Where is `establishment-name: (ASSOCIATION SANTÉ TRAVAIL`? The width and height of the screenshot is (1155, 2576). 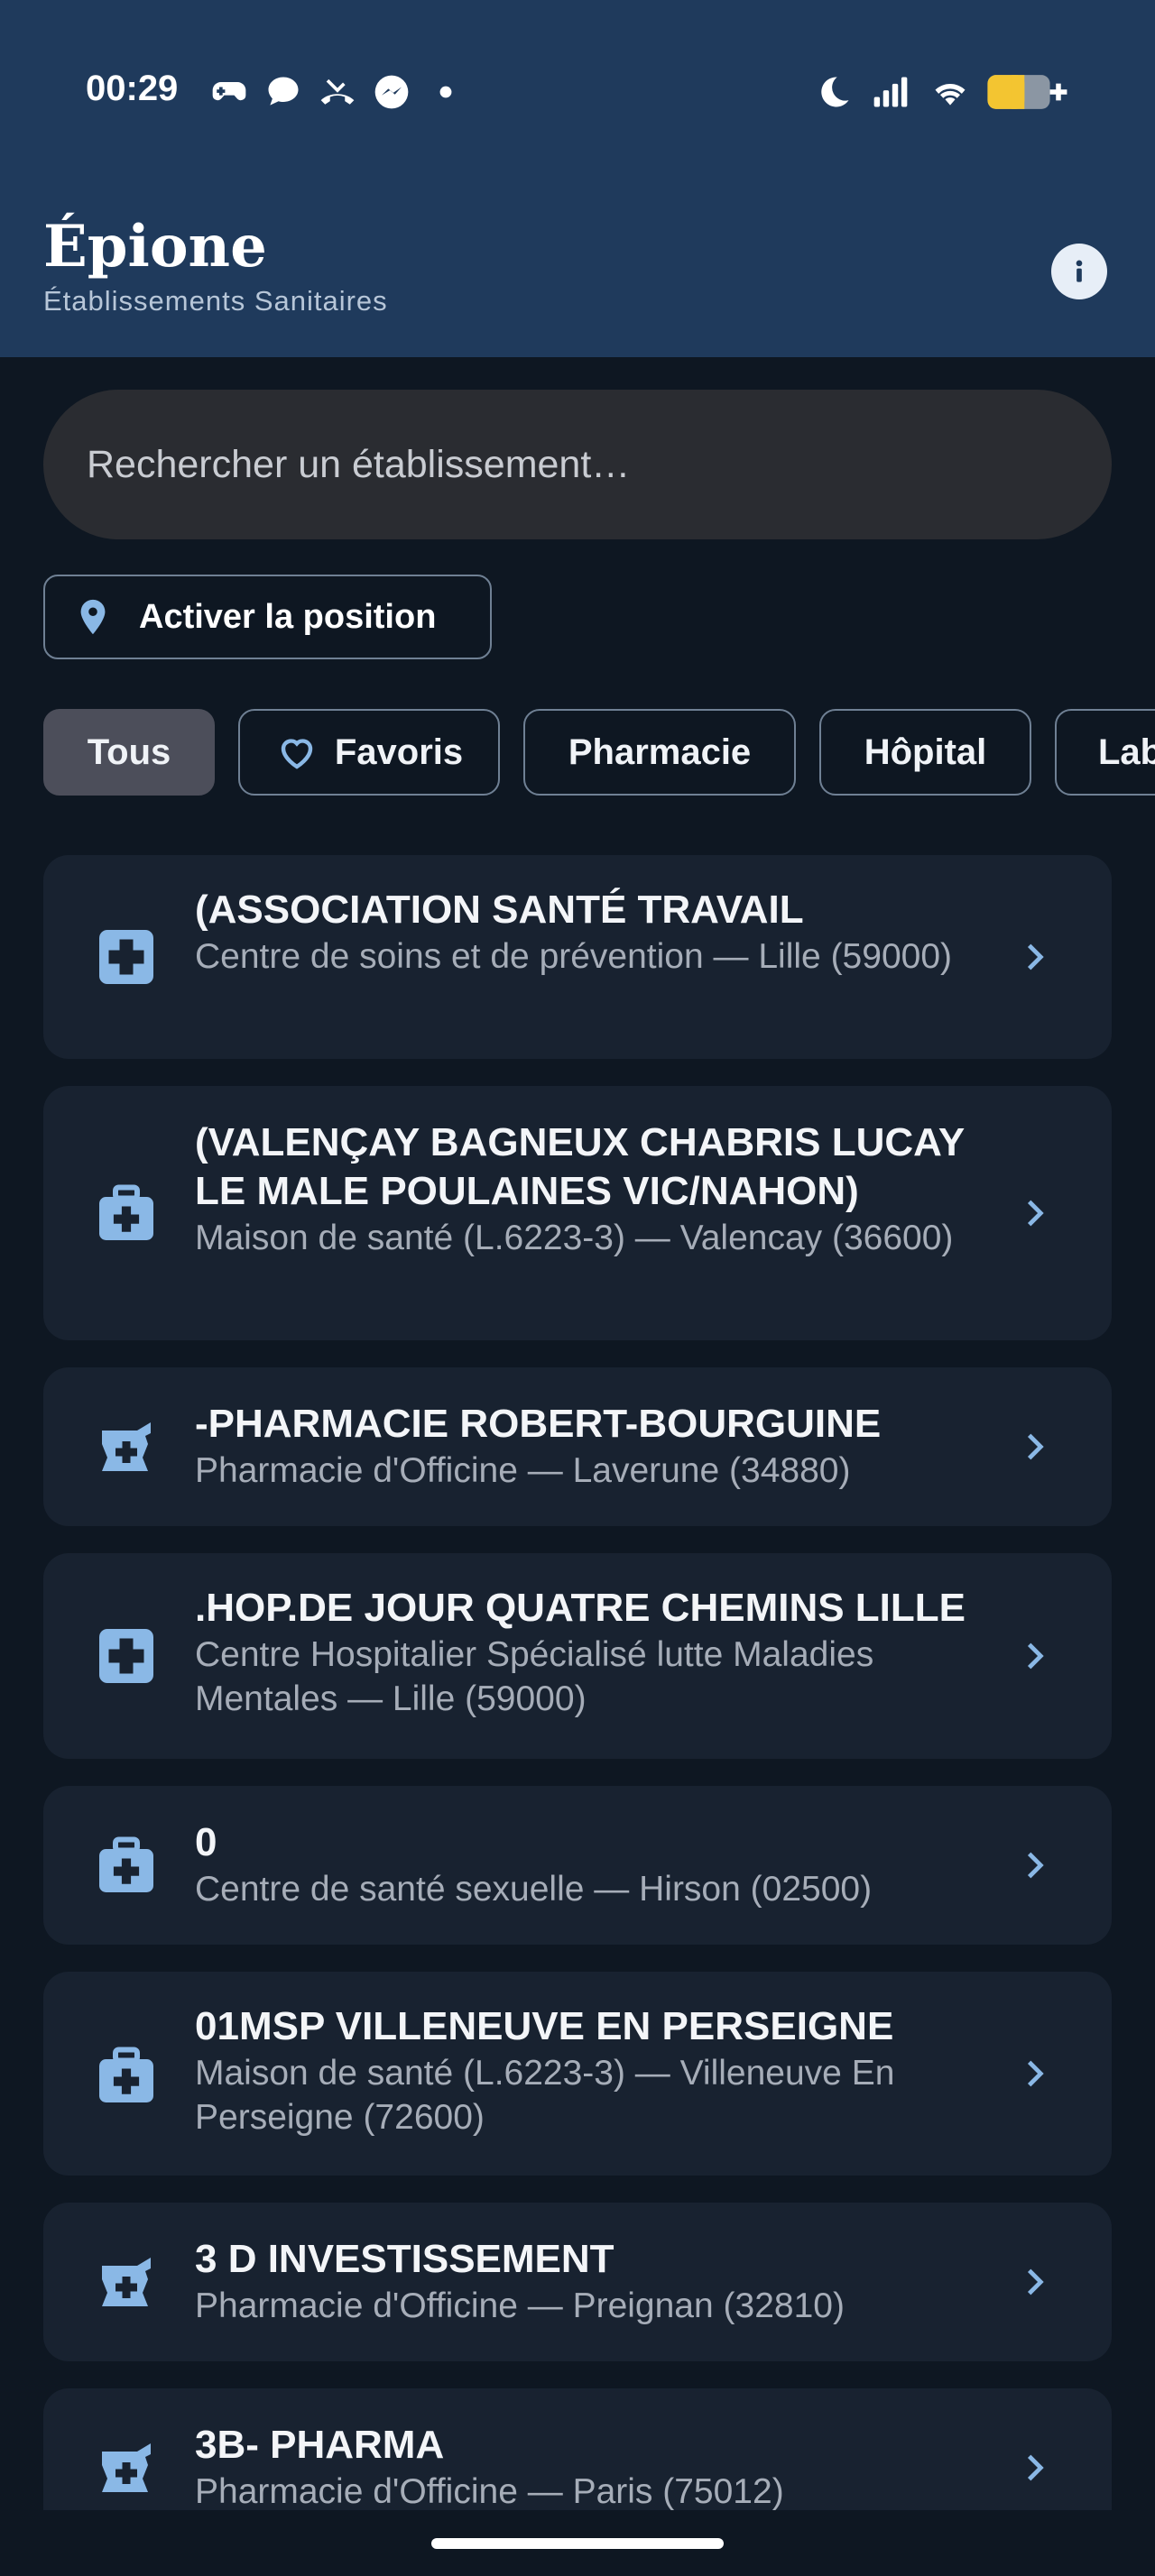
establishment-name: (ASSOCIATION SANTÉ TRAVAIL is located at coordinates (499, 910).